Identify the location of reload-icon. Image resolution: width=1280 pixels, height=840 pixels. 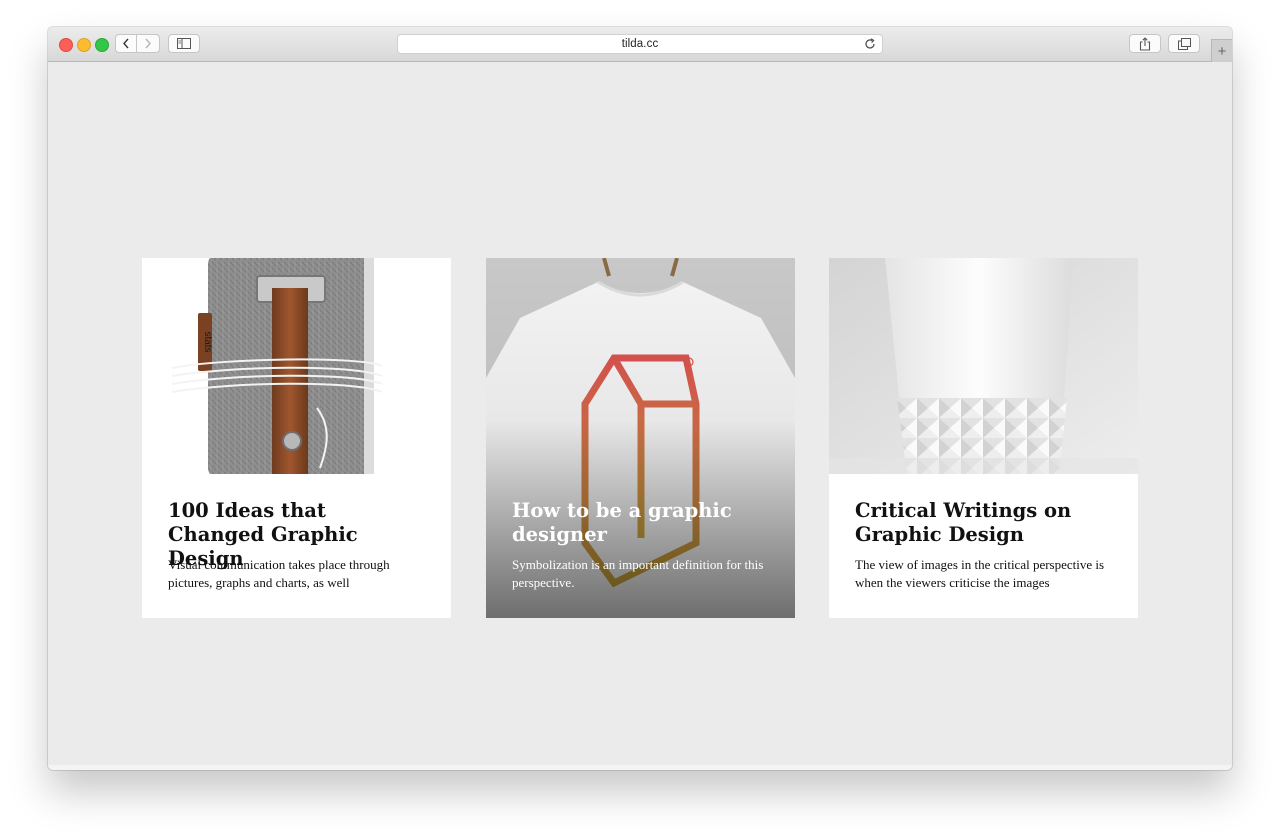
(870, 44).